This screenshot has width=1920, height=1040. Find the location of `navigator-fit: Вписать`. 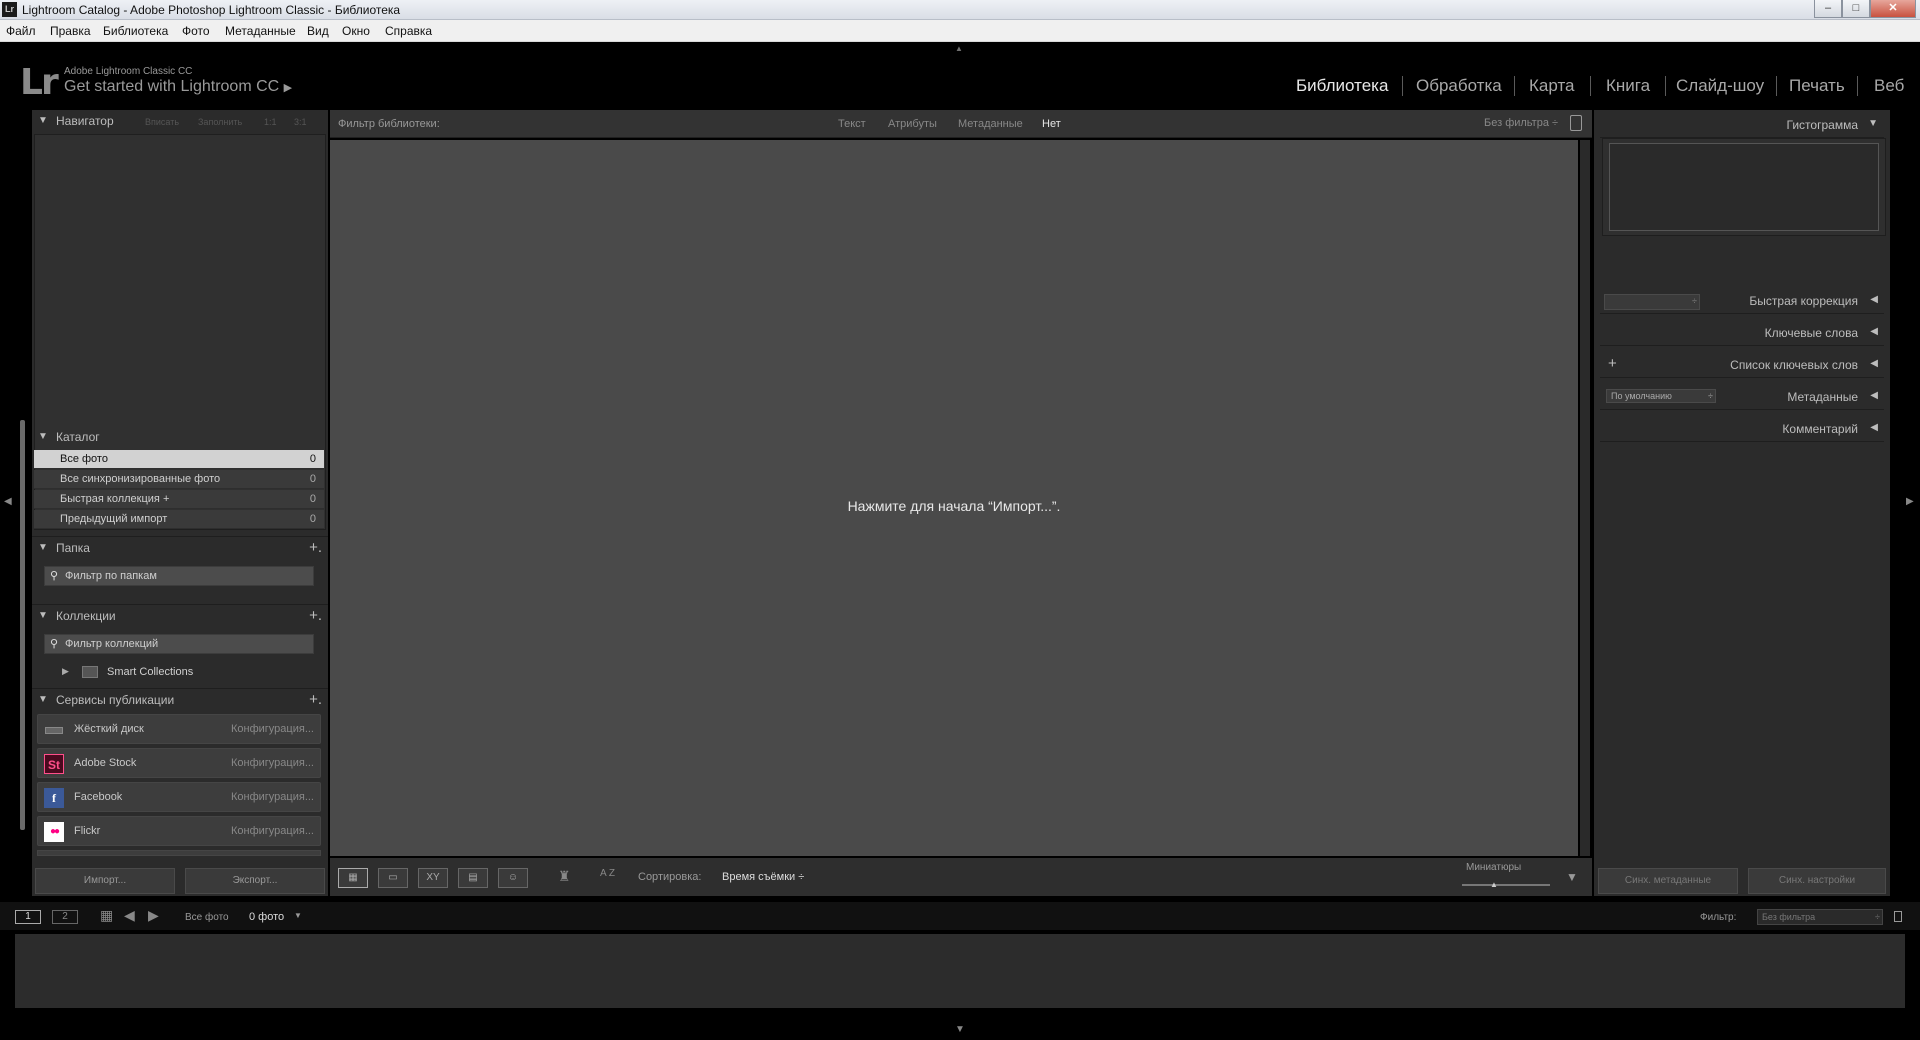

navigator-fit: Вписать is located at coordinates (162, 122).